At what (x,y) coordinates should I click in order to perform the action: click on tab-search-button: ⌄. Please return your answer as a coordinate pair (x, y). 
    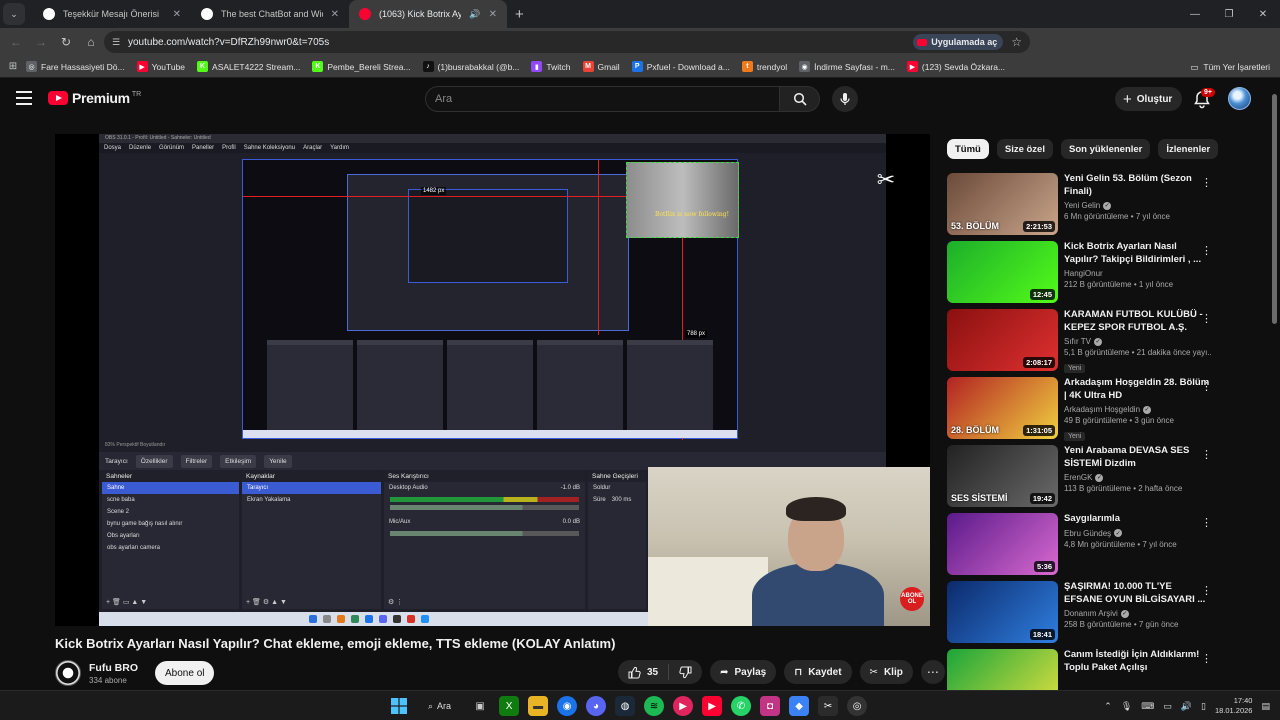
    Looking at the image, I should click on (14, 14).